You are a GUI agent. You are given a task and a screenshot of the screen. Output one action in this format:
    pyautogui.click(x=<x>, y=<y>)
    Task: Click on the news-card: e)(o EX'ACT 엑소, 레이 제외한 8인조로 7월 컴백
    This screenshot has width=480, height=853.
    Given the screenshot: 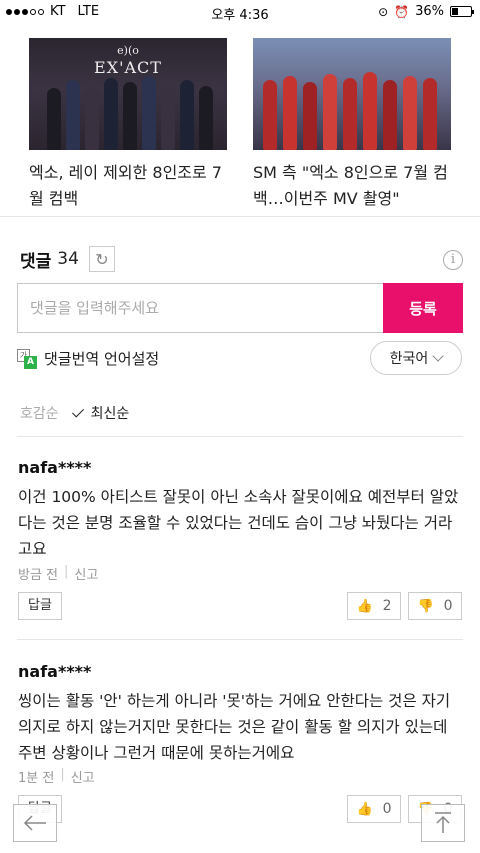 What is the action you would take?
    pyautogui.click(x=128, y=125)
    